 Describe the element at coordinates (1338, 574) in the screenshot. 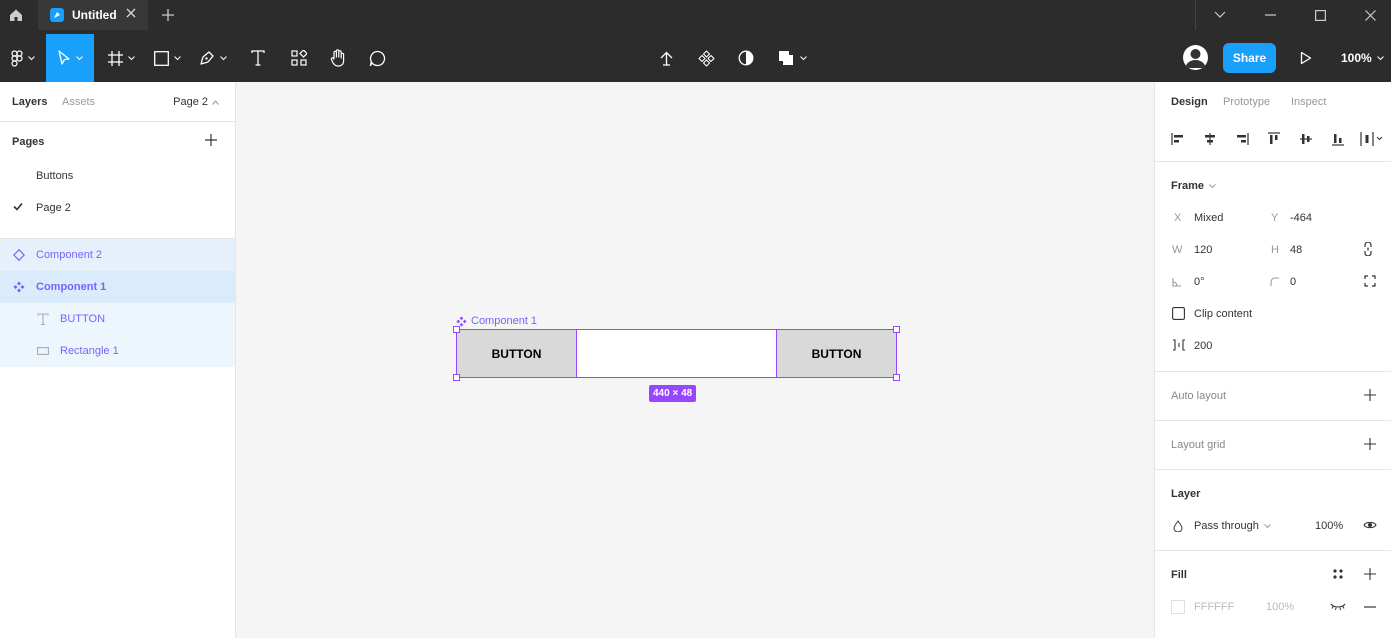

I see `style-picker-icon` at that location.